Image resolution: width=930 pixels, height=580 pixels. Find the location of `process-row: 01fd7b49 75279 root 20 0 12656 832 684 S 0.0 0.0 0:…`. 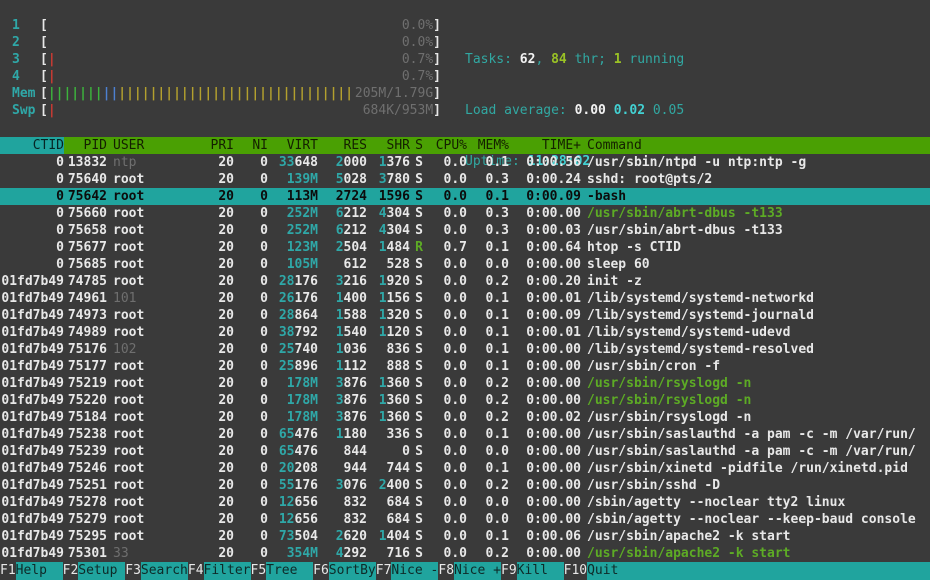

process-row: 01fd7b49 75279 root 20 0 12656 832 684 S 0.0 0.0 0:… is located at coordinates (465, 519).